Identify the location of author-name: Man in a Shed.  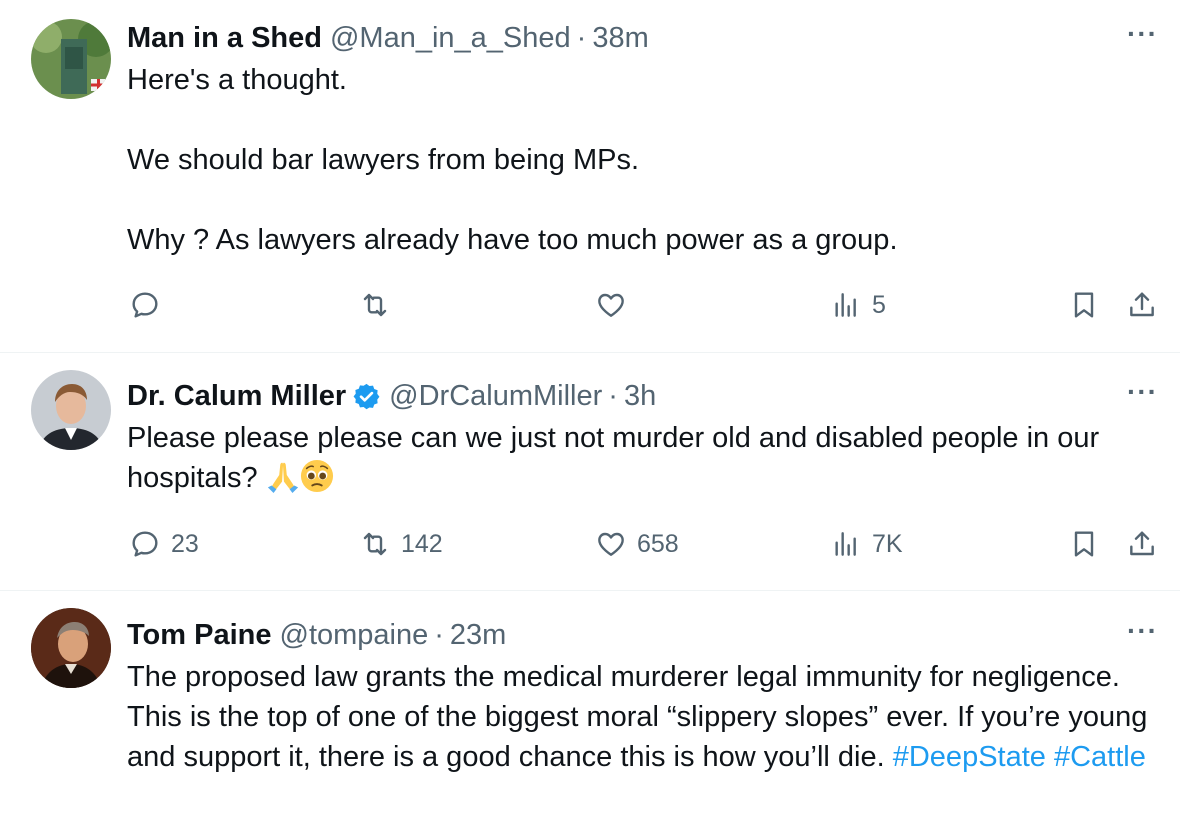
(224, 38).